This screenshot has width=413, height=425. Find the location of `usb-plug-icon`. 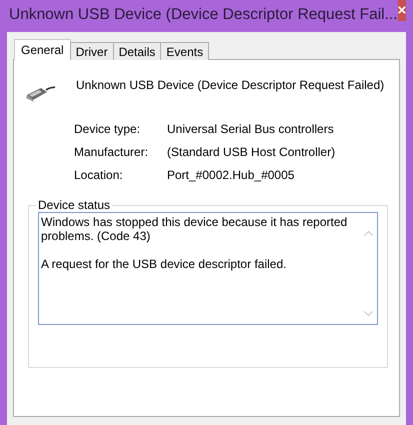

usb-plug-icon is located at coordinates (40, 94).